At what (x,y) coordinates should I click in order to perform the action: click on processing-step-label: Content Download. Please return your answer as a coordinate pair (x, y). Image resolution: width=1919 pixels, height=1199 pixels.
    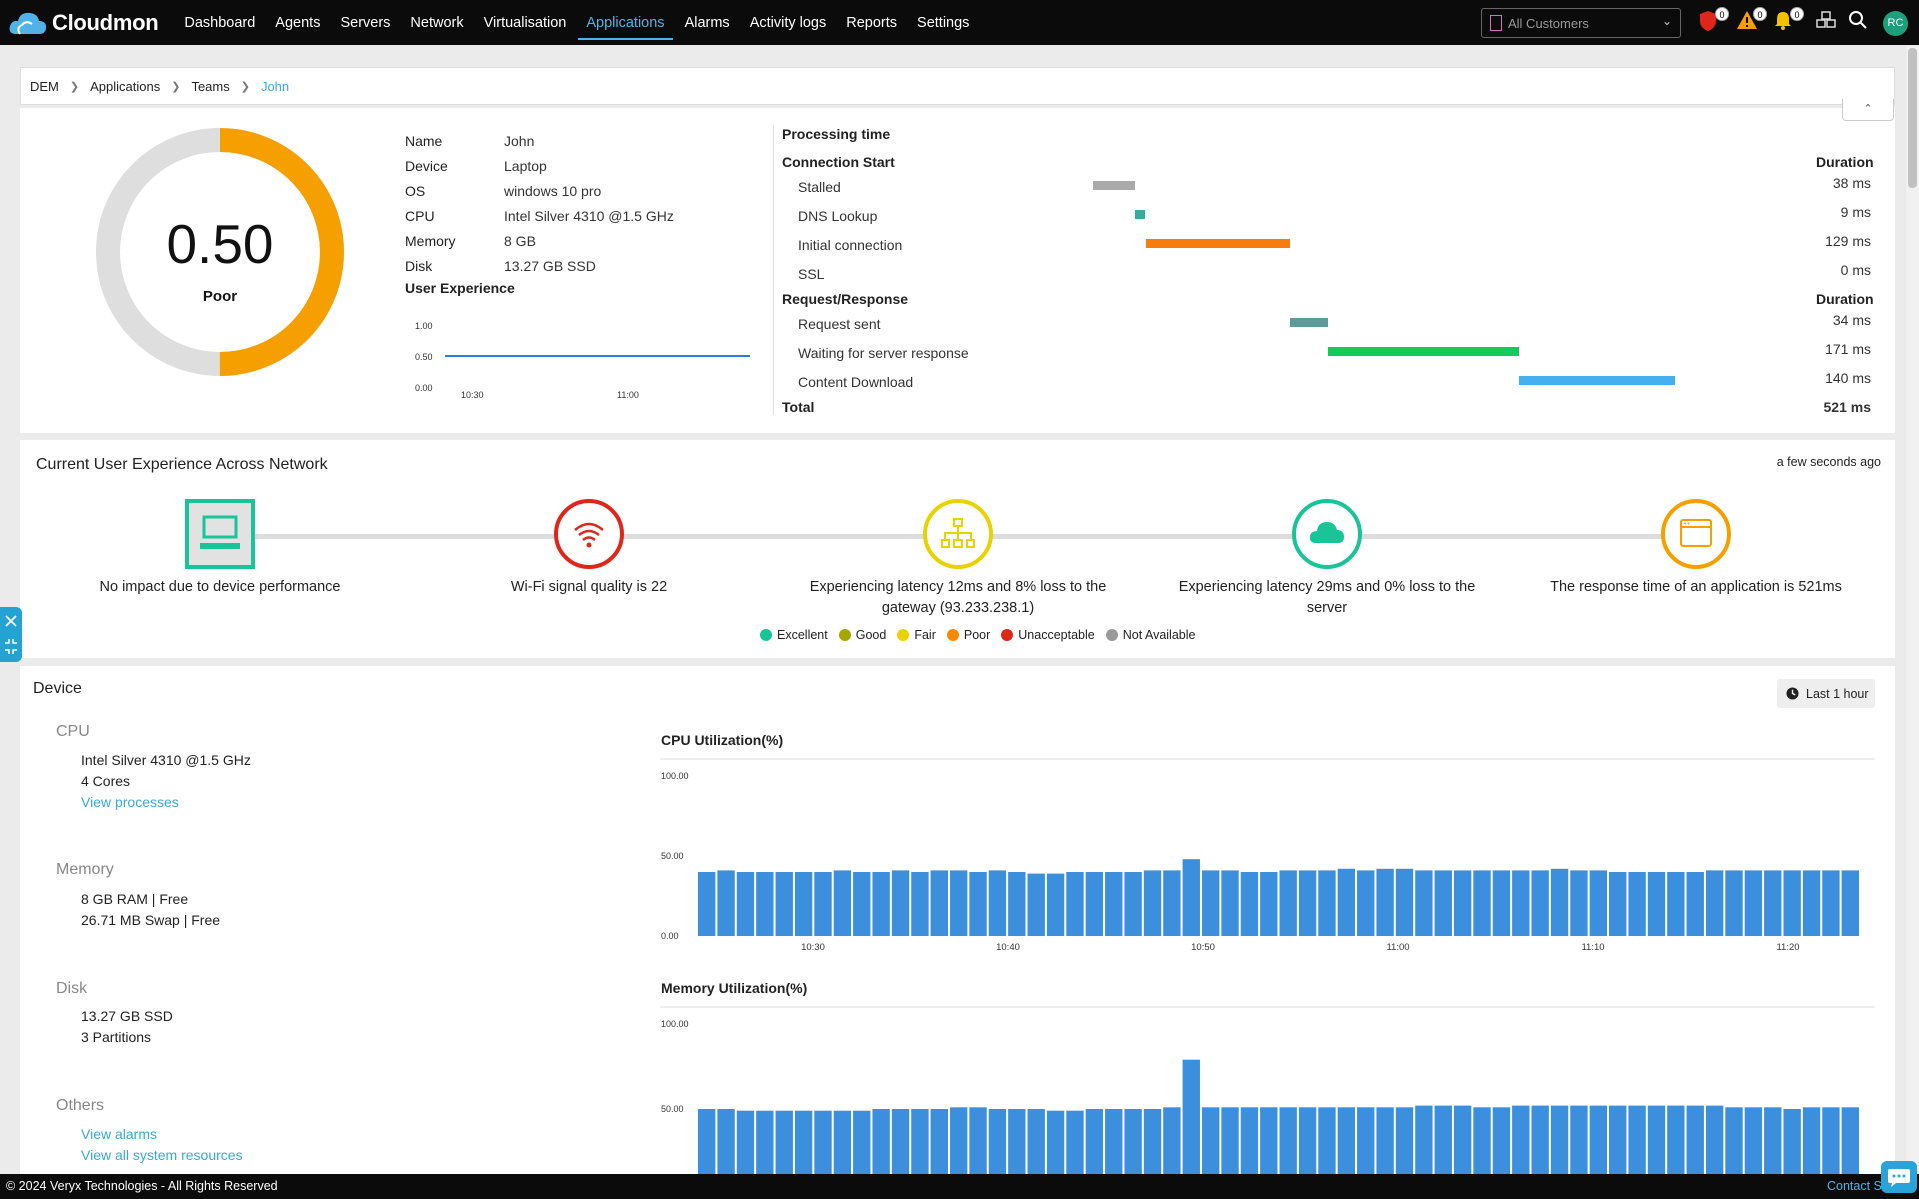
    Looking at the image, I should click on (856, 382).